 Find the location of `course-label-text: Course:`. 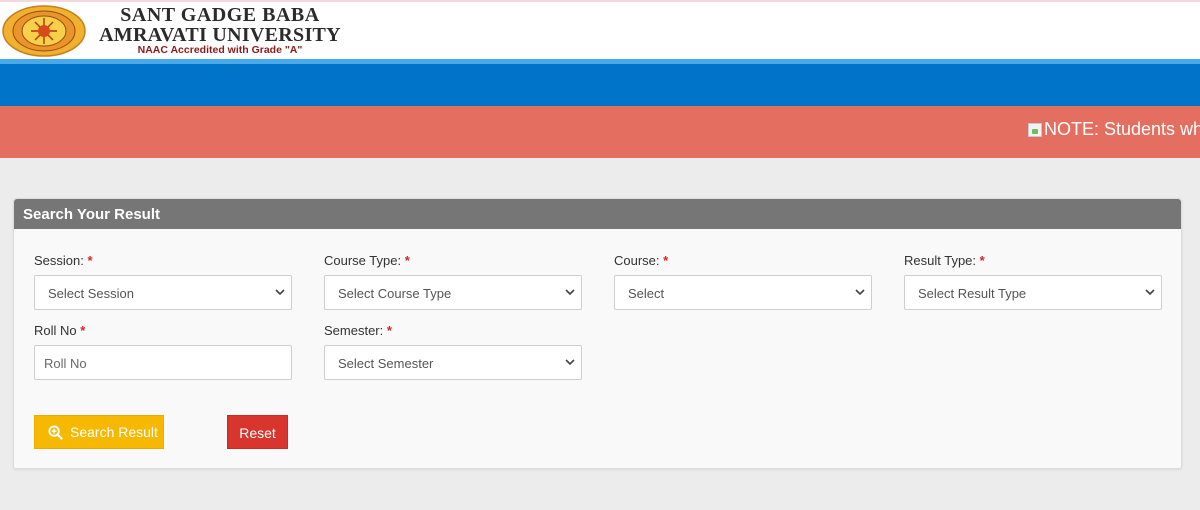

course-label-text: Course: is located at coordinates (637, 260).